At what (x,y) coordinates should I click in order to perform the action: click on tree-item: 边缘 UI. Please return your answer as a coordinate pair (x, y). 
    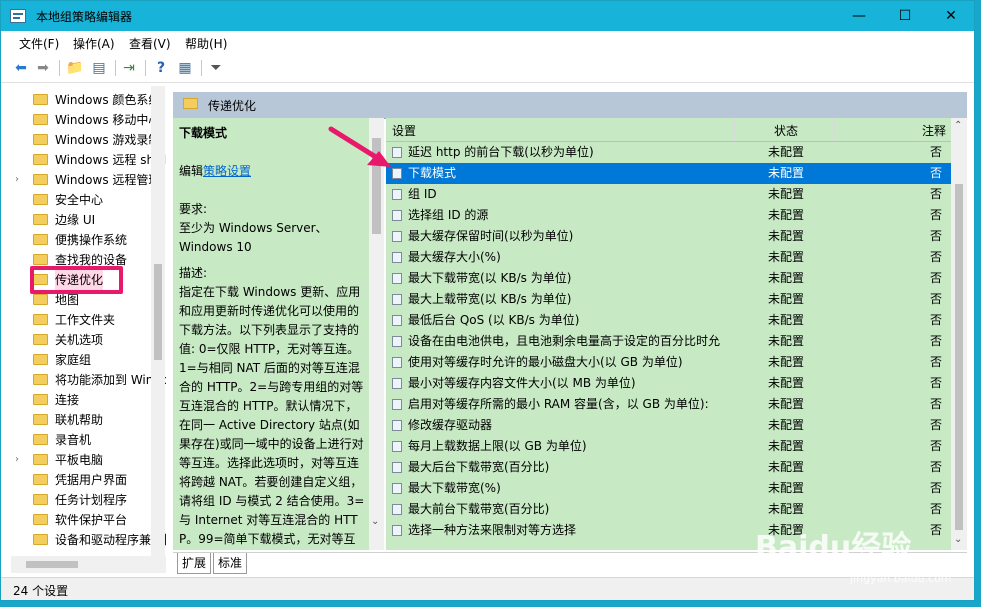
    Looking at the image, I should click on (86, 220).